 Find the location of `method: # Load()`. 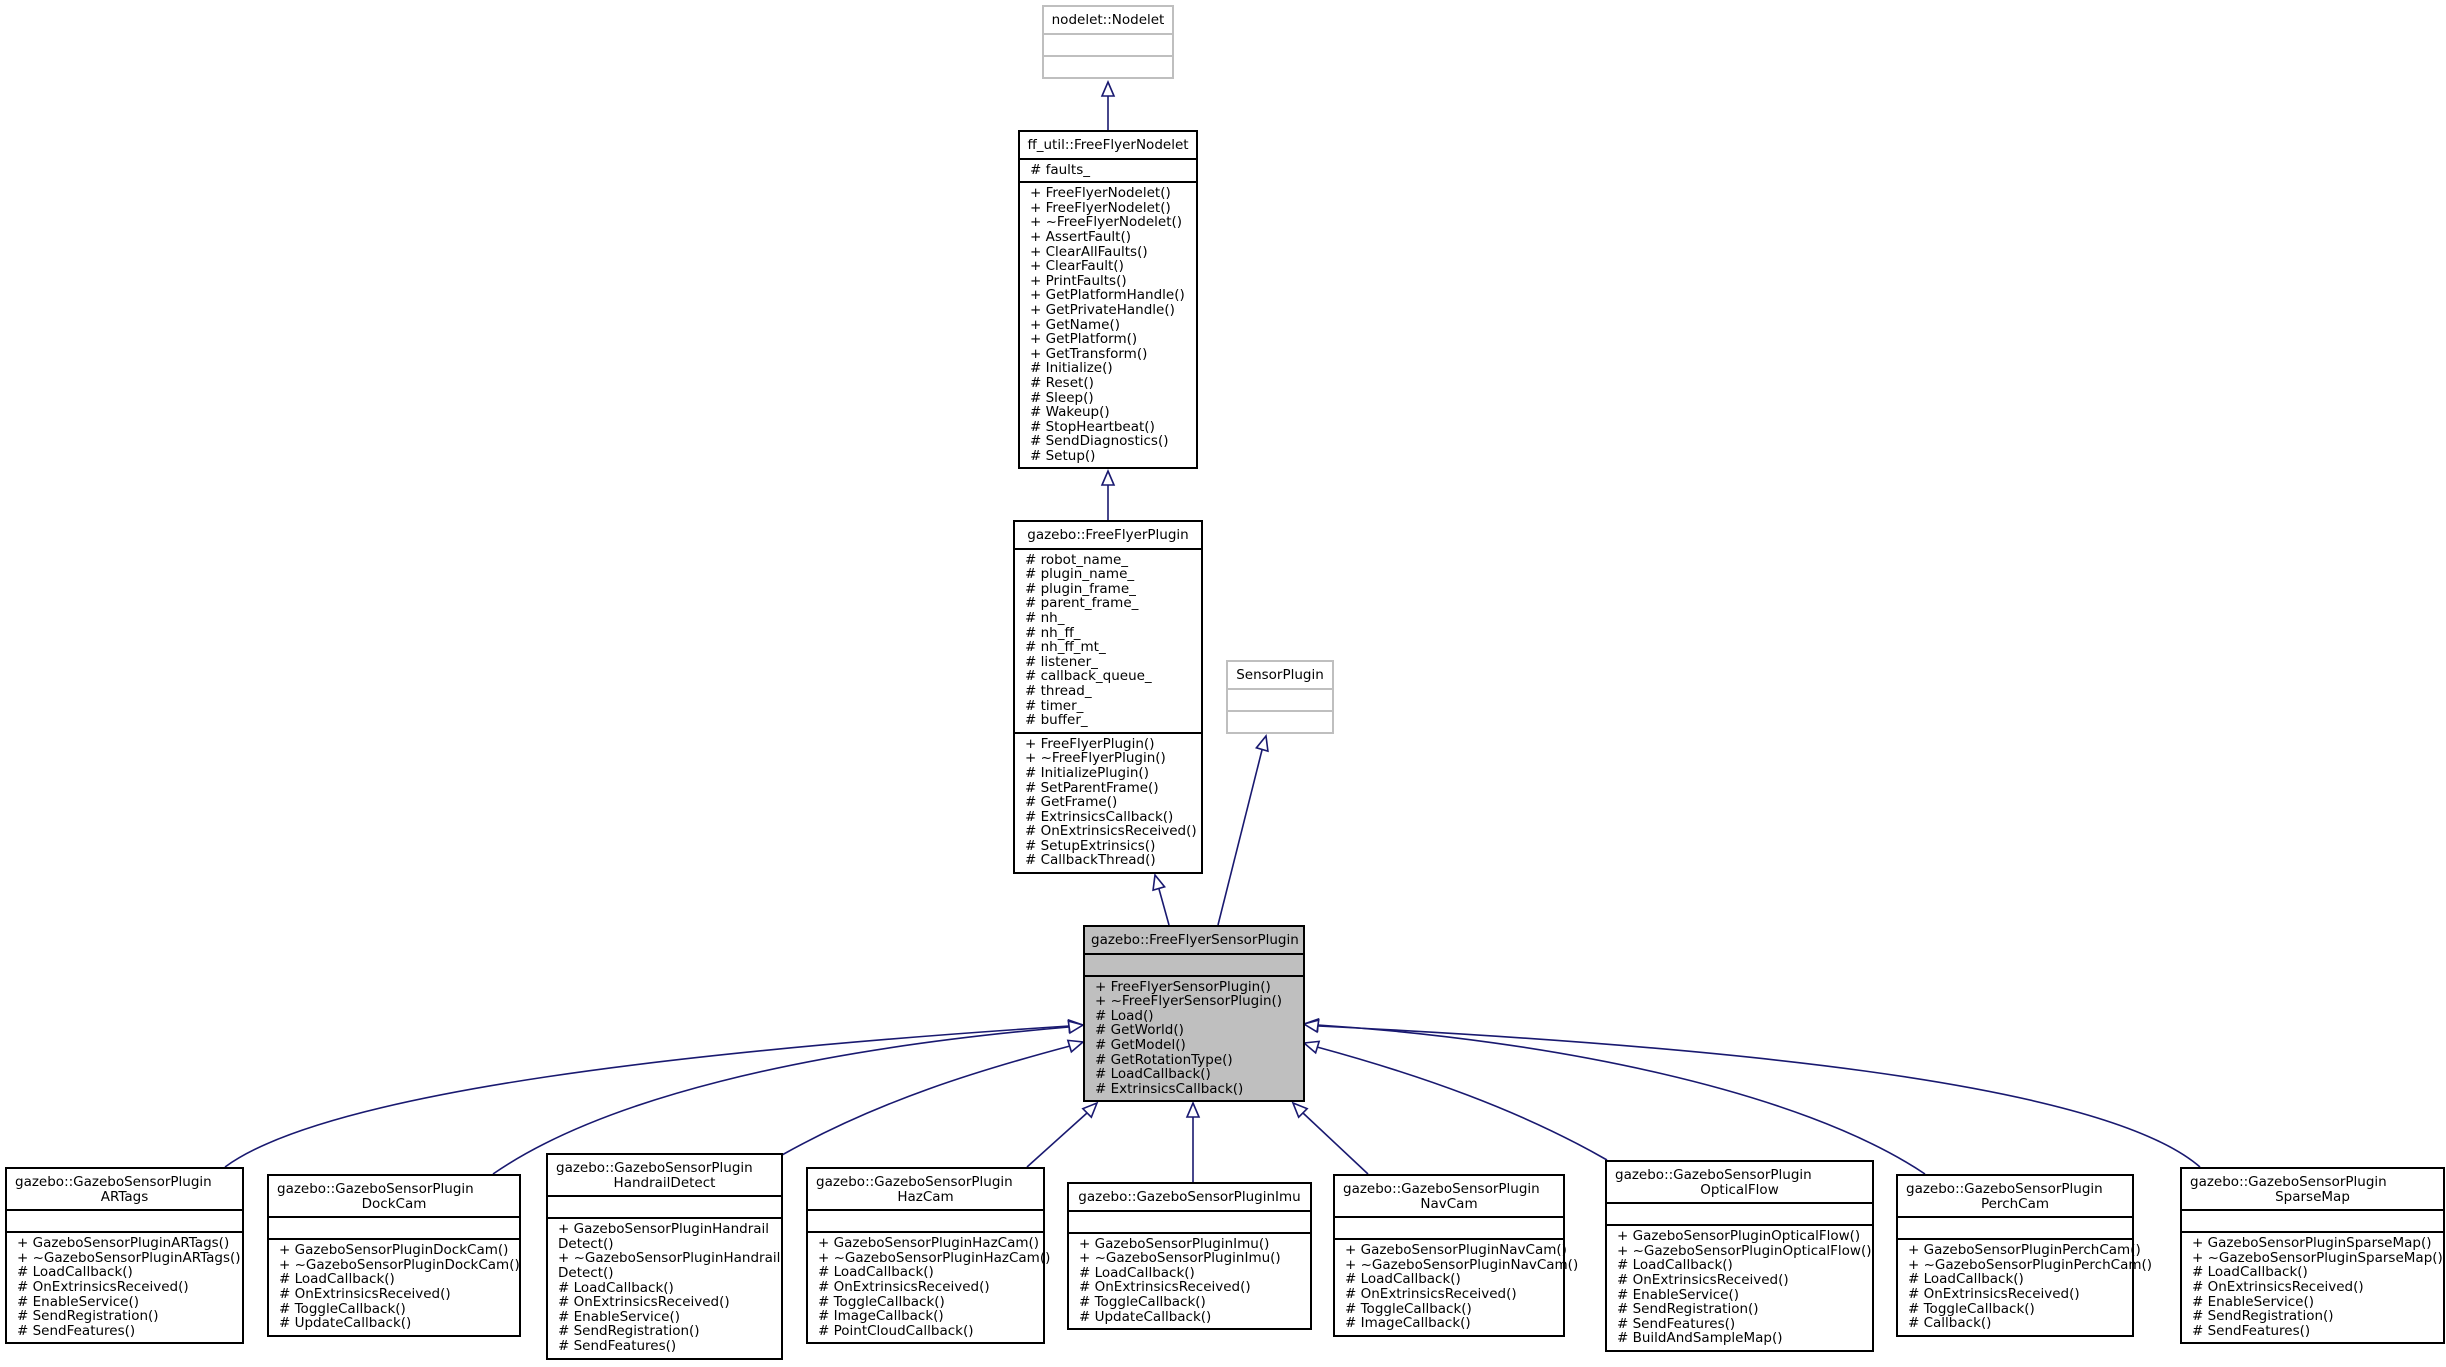

method: # Load() is located at coordinates (1196, 1016).